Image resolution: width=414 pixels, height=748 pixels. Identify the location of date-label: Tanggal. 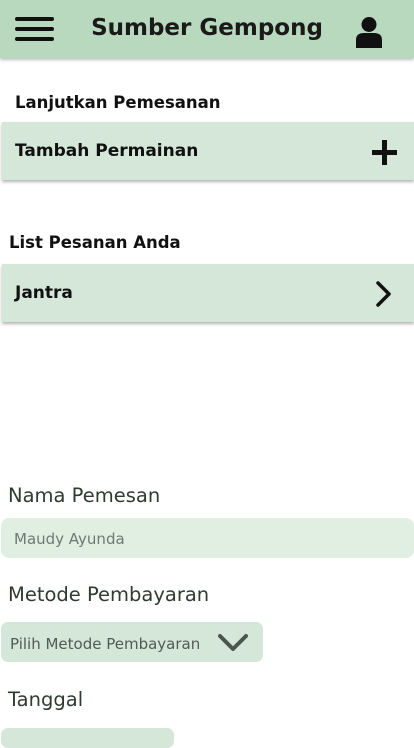
(46, 699).